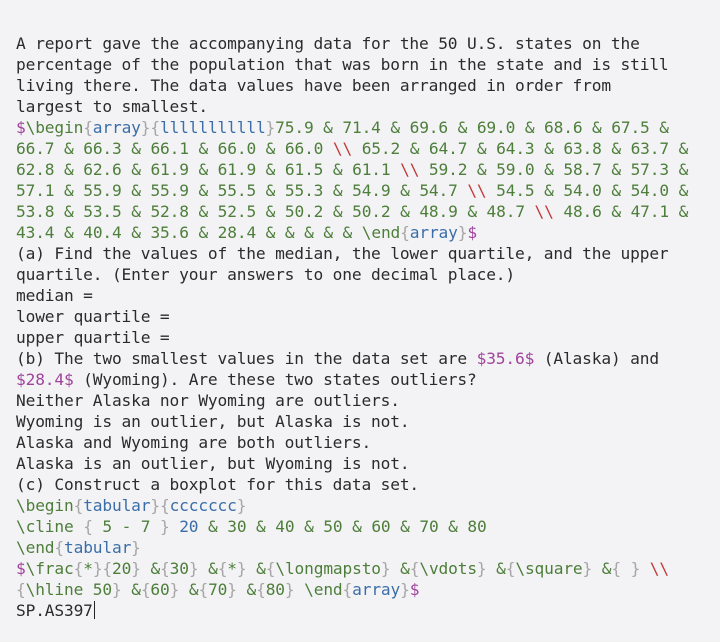  Describe the element at coordinates (122, 568) in the screenshot. I see `frac-denominator: 20` at that location.